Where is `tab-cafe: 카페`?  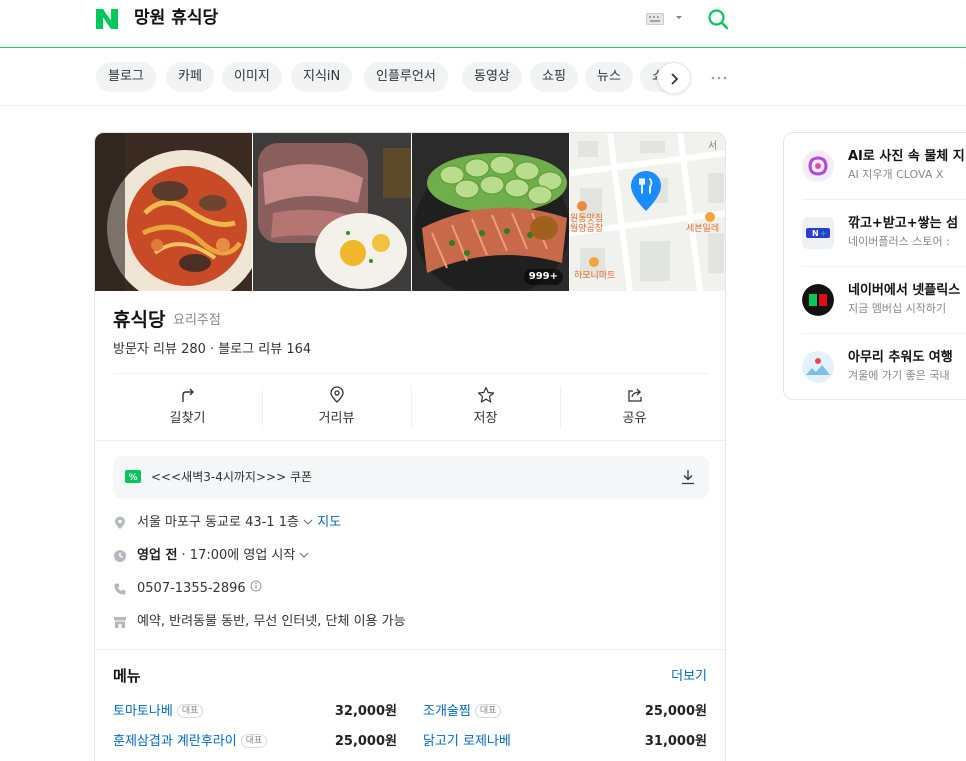 tab-cafe: 카페 is located at coordinates (190, 77).